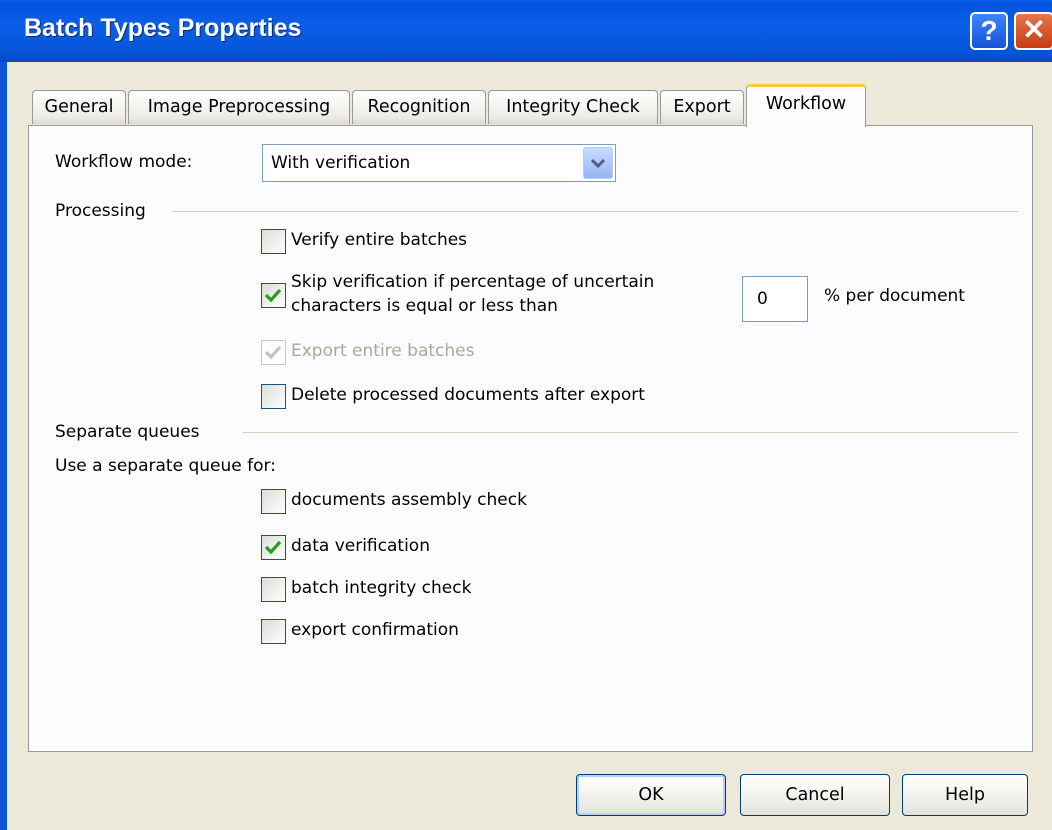  What do you see at coordinates (360, 546) in the screenshot?
I see `queue-data-verification-label: data verification` at bounding box center [360, 546].